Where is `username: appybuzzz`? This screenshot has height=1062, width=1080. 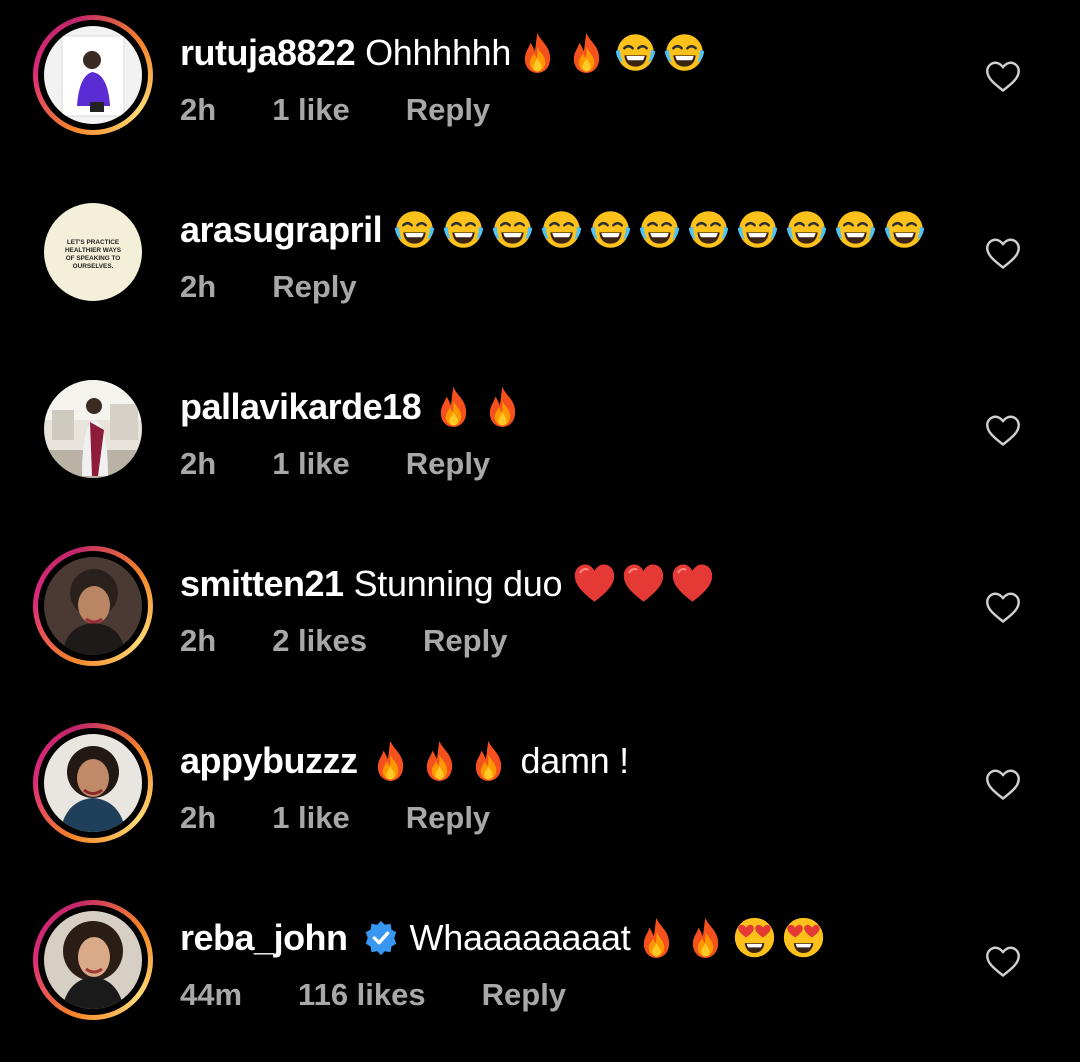
username: appybuzzz is located at coordinates (269, 761).